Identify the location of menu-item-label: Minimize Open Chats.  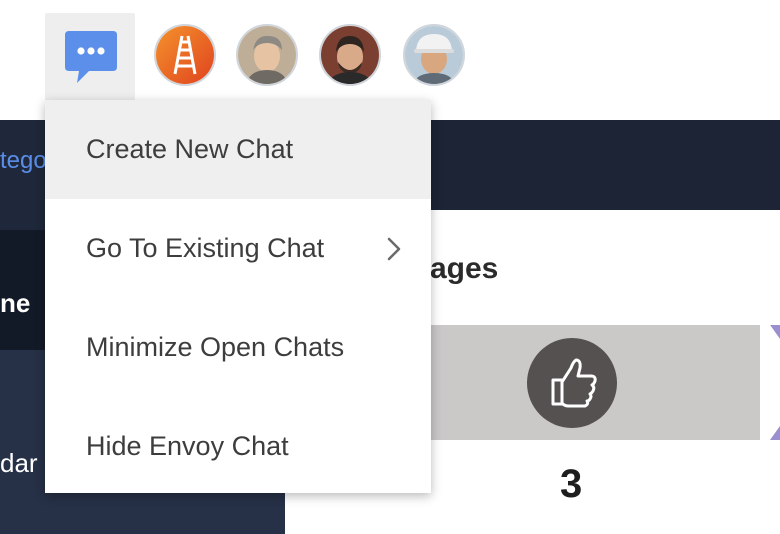
(215, 347).